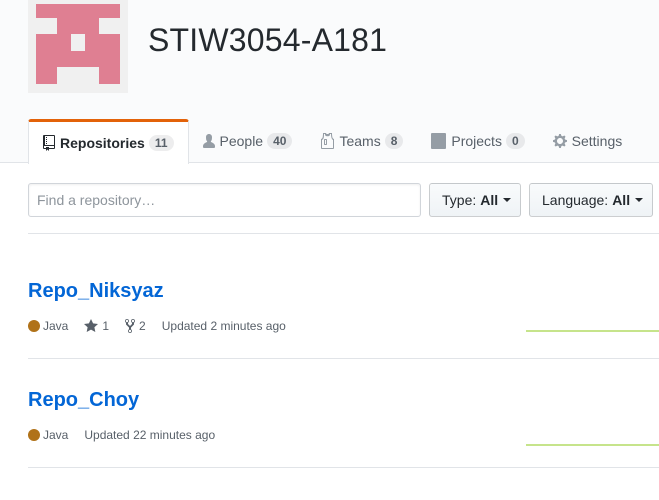  I want to click on tab-label: Settings, so click(597, 141).